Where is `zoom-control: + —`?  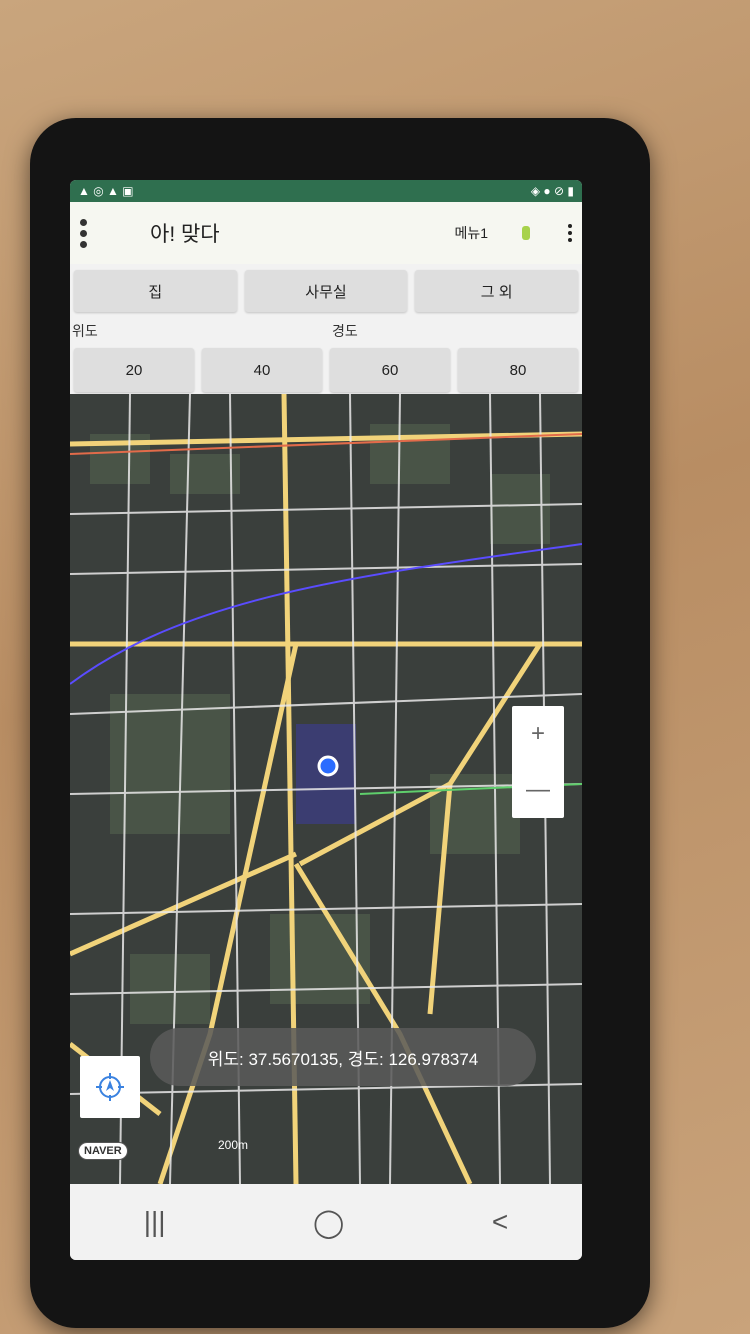
zoom-control: + — is located at coordinates (538, 762).